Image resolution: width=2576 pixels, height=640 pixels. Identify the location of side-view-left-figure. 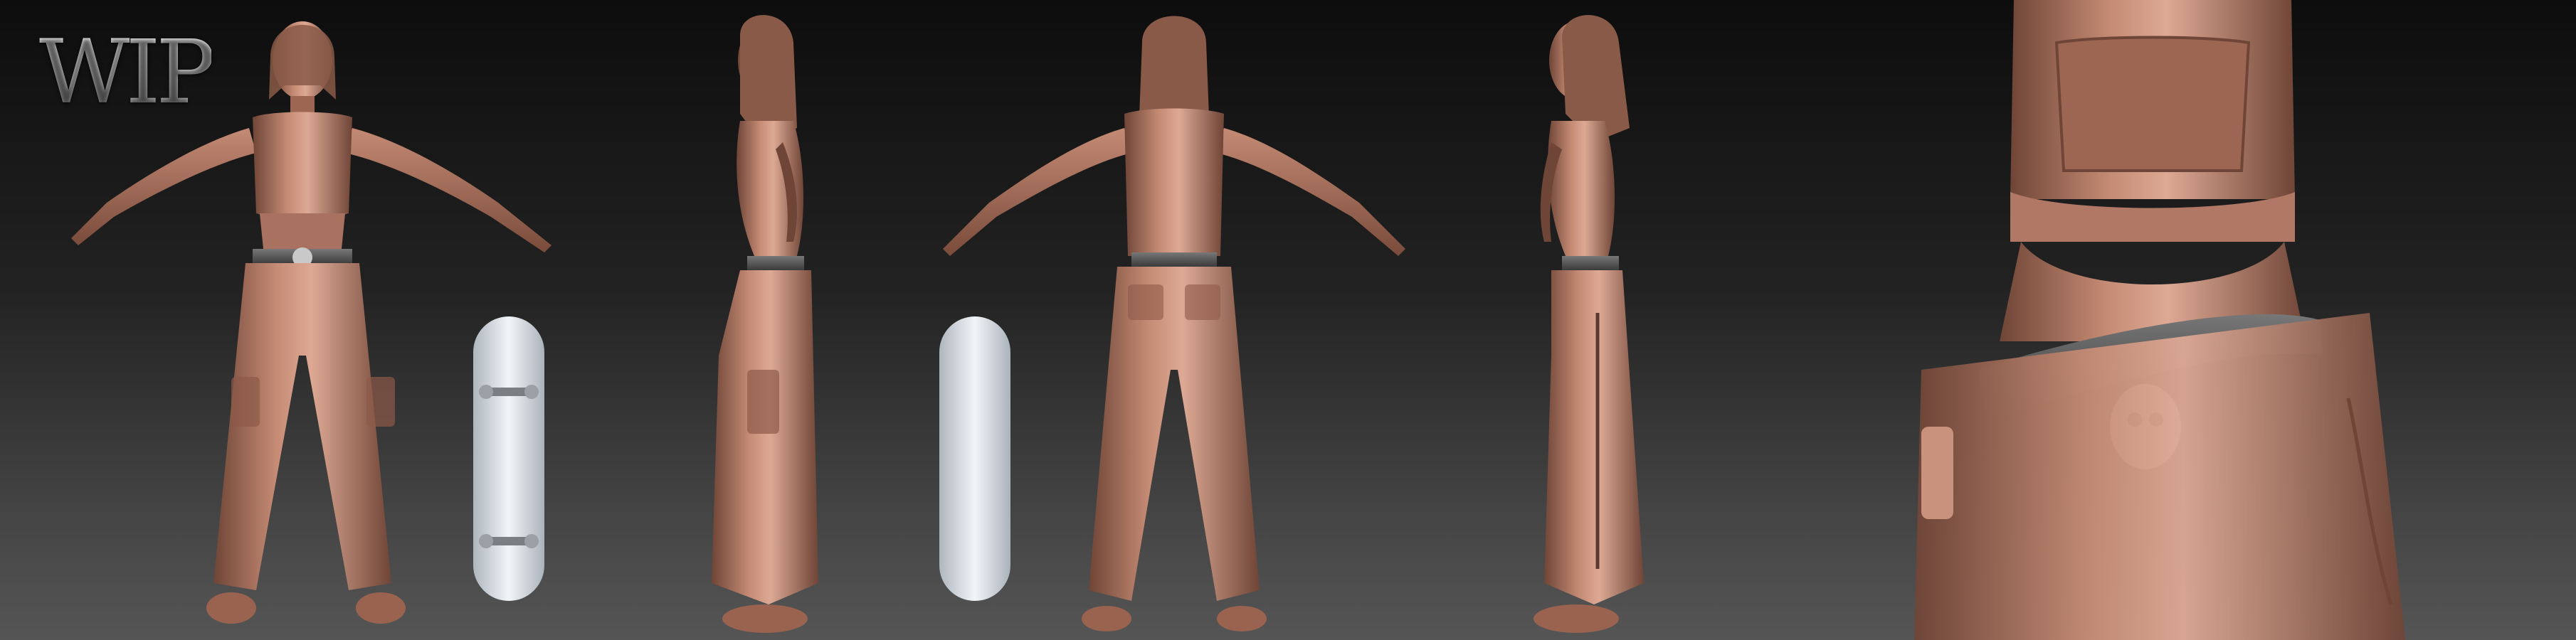
(1589, 324).